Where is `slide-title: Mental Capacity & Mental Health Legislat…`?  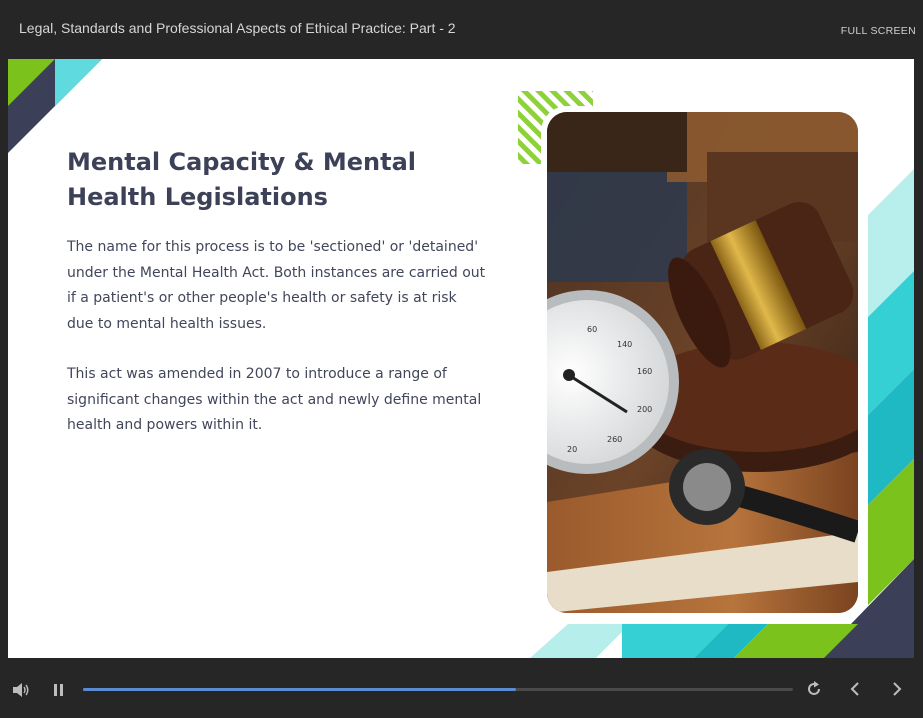
slide-title: Mental Capacity & Mental Health Legislat… is located at coordinates (242, 179).